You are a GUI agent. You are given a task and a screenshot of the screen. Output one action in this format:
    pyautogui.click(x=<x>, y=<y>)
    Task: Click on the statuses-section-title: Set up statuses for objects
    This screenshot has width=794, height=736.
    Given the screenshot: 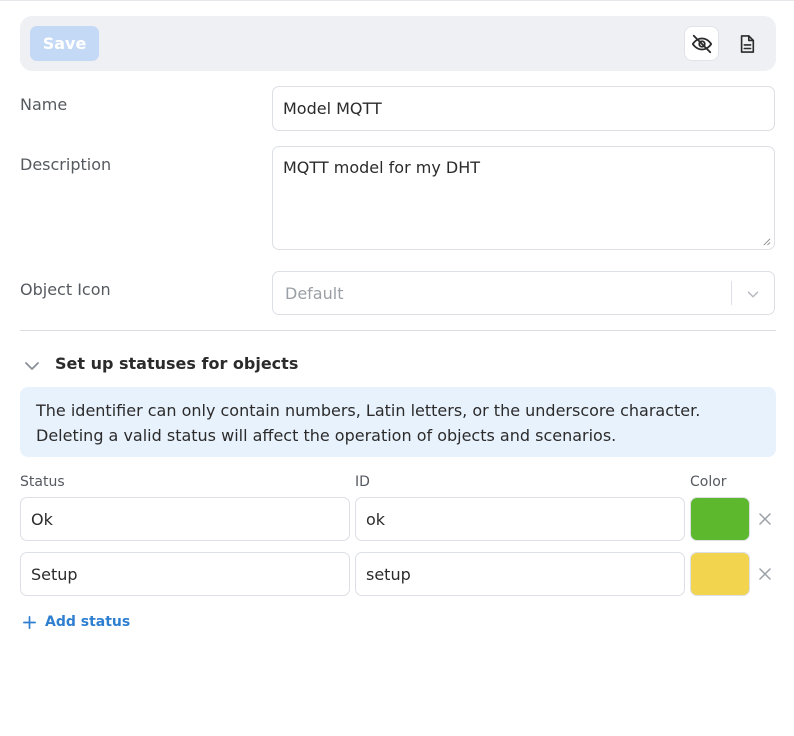 What is the action you would take?
    pyautogui.click(x=176, y=363)
    